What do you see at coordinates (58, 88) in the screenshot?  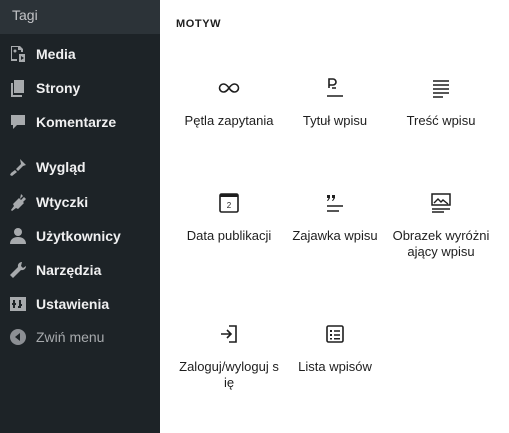 I see `sidebar-item-label: Strony` at bounding box center [58, 88].